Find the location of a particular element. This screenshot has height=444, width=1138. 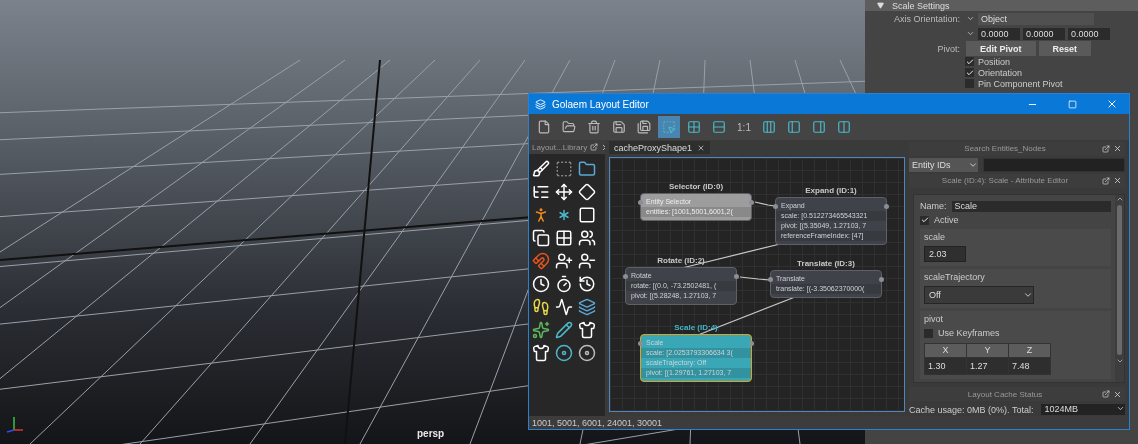

two-columns-icon is located at coordinates (844, 127).